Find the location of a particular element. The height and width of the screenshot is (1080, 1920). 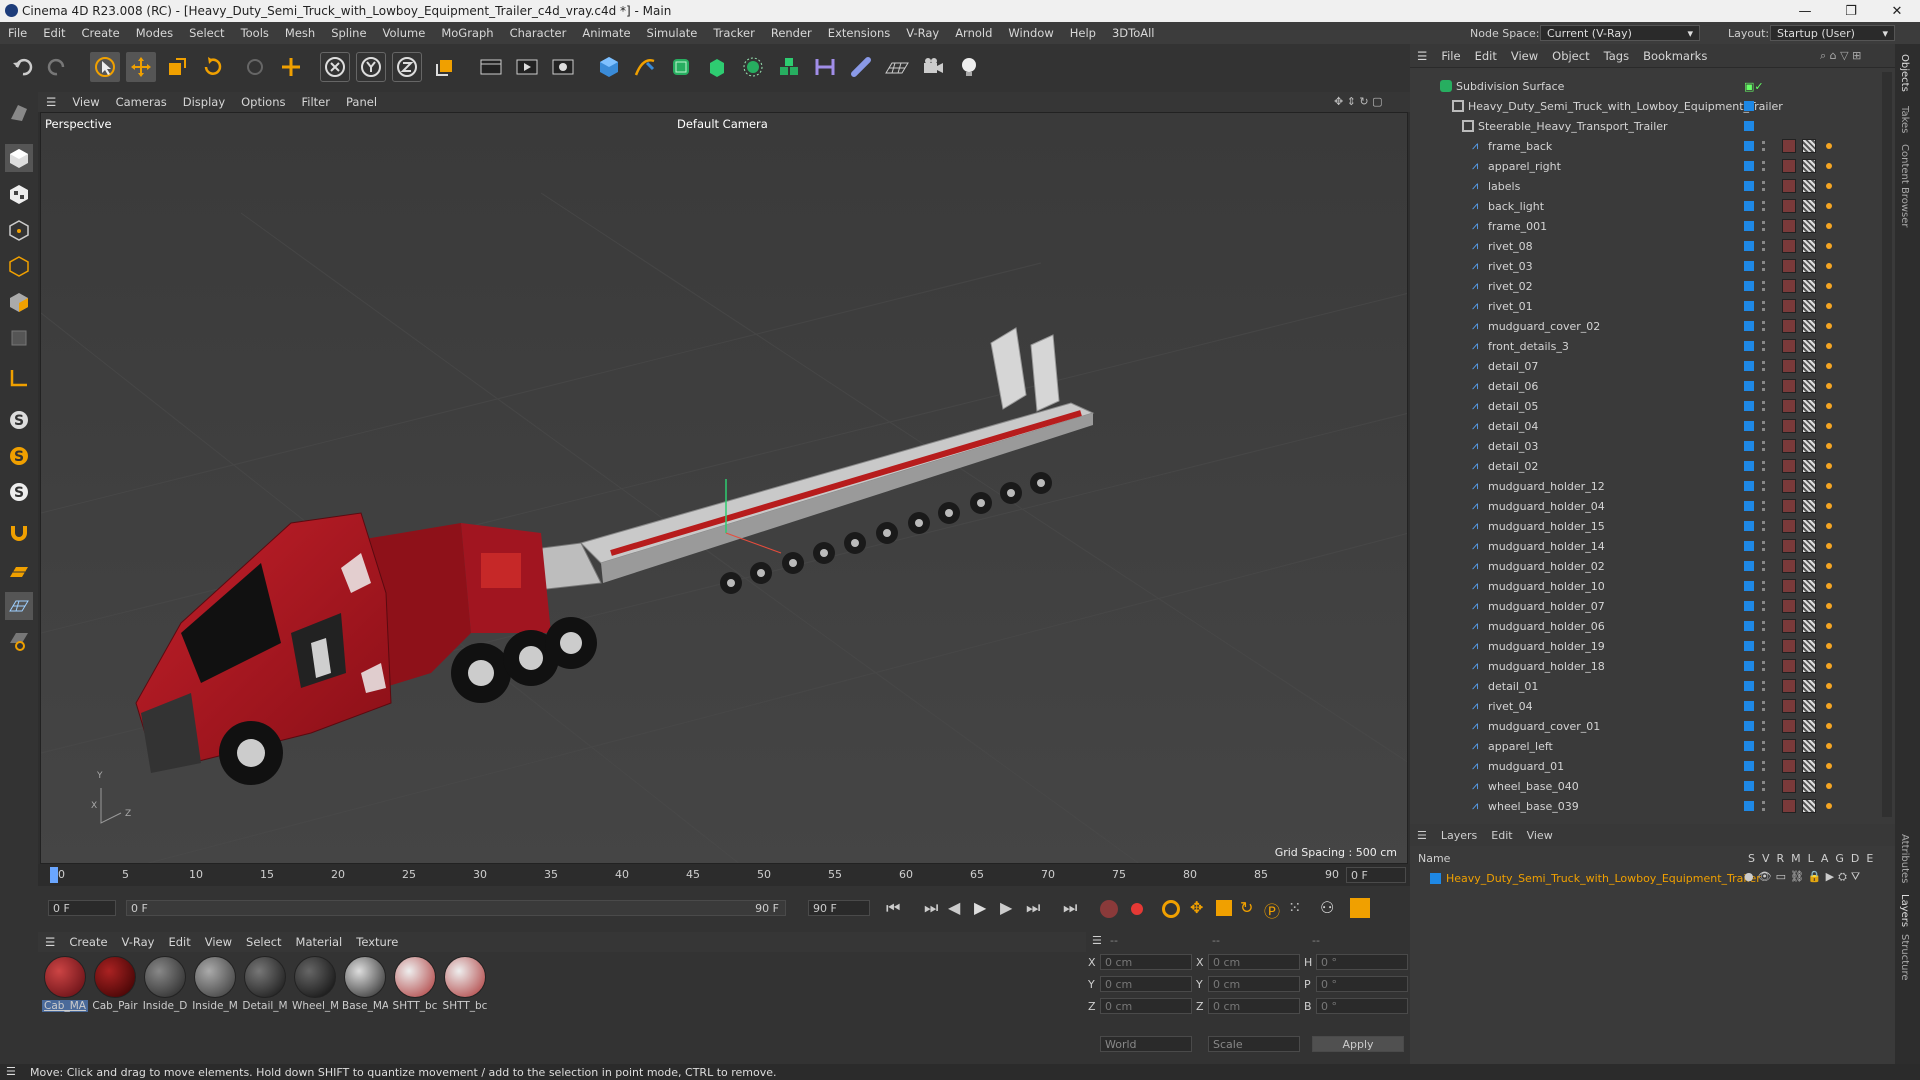

viewport-menu-filter: Filter is located at coordinates (316, 102).